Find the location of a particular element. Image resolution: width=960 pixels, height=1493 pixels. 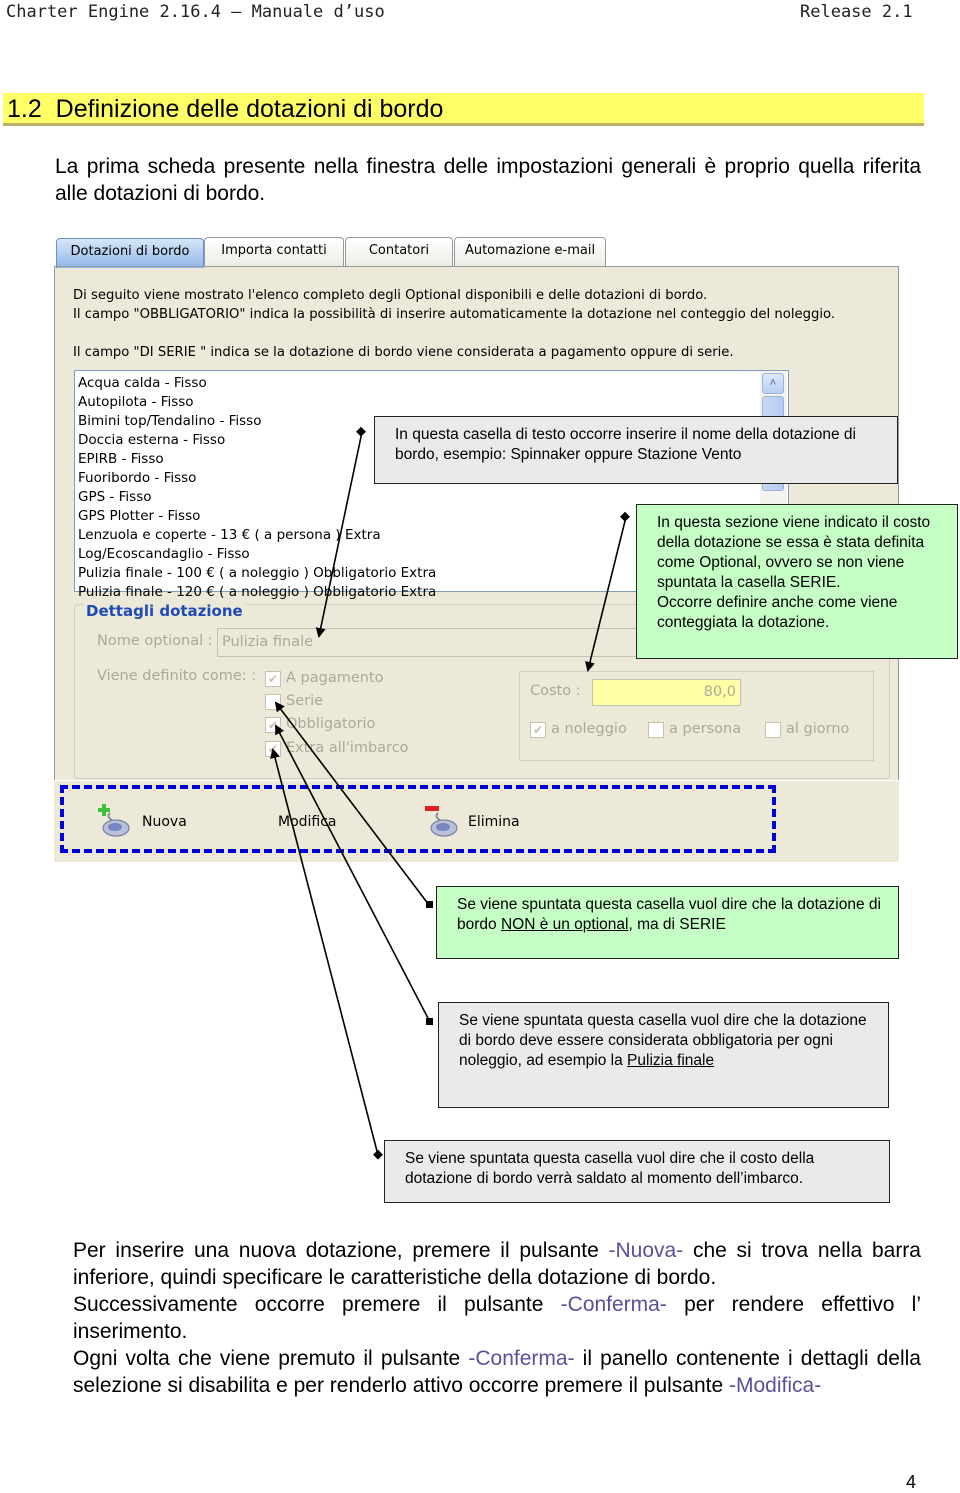

al-giorno-label: al giorno is located at coordinates (818, 729).